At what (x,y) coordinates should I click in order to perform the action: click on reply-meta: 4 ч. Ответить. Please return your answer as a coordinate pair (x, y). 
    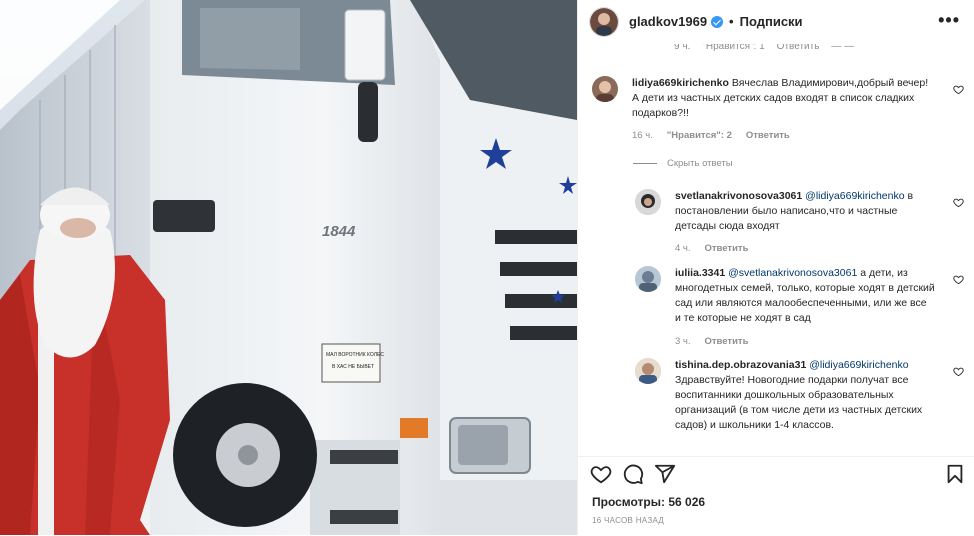
    Looking at the image, I should click on (711, 248).